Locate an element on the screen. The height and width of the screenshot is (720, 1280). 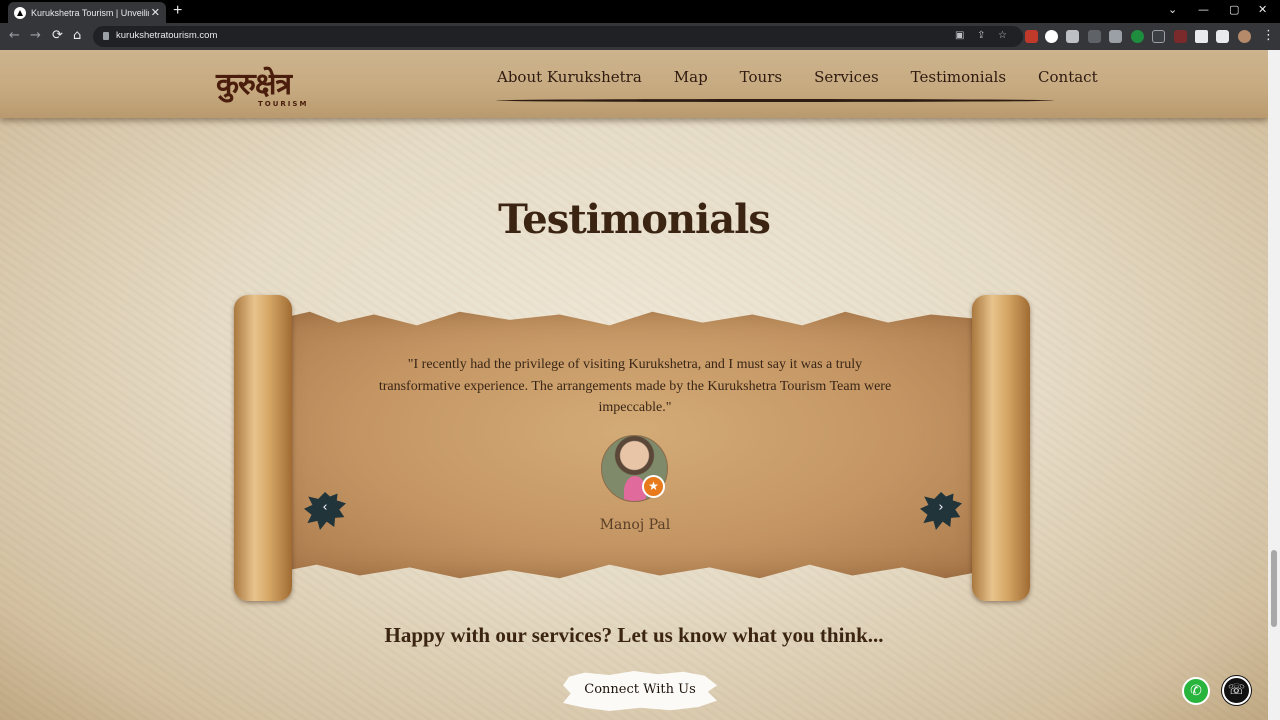
browser-tab: Kurukshetra Tourism | Unveiling t ✕ is located at coordinates (87, 12).